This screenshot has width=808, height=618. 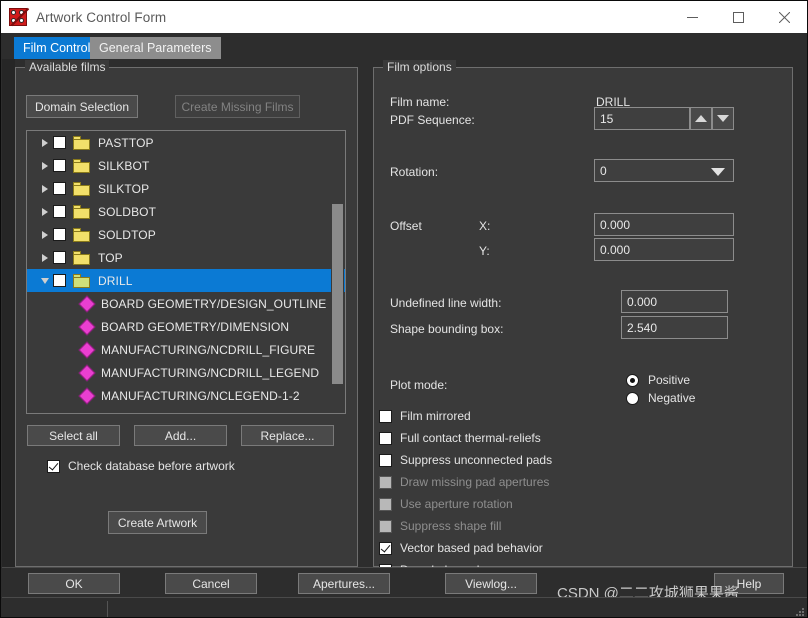 What do you see at coordinates (664, 224) in the screenshot?
I see `offset-x-input: 0.000` at bounding box center [664, 224].